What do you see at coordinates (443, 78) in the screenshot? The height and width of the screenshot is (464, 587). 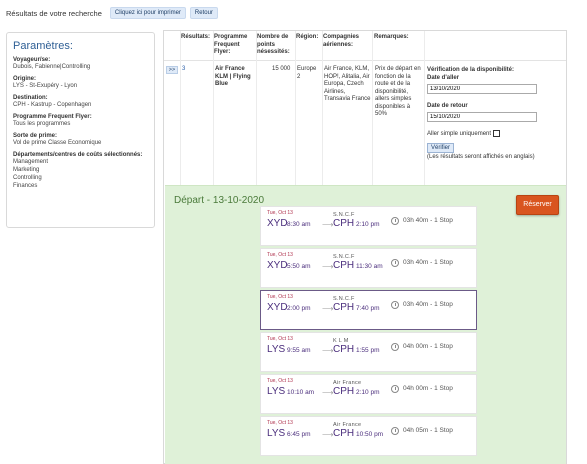 I see `depart-date-label: Date d'aller` at bounding box center [443, 78].